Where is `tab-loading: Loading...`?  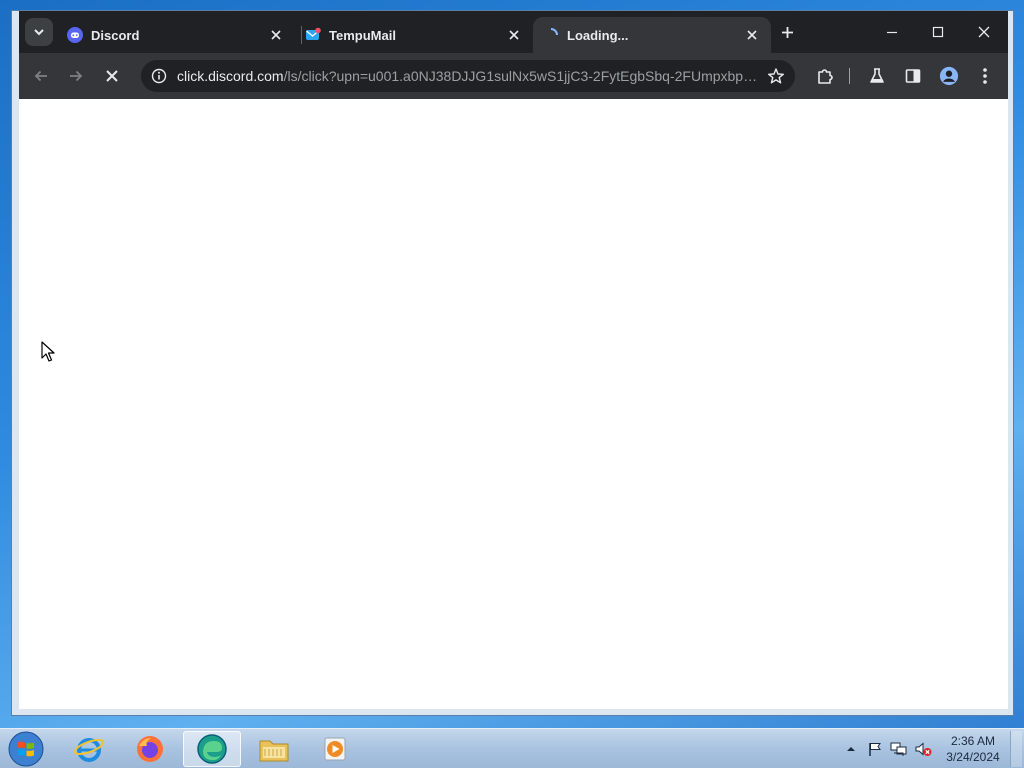
tab-loading: Loading... is located at coordinates (652, 35).